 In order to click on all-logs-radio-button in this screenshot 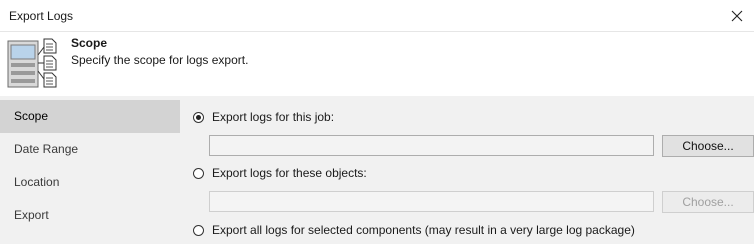, I will do `click(198, 230)`.